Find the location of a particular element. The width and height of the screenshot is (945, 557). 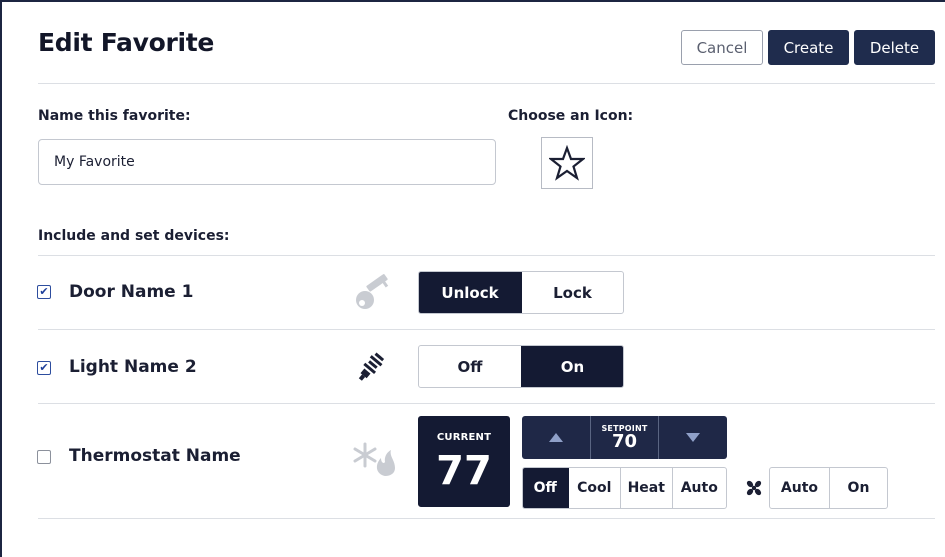

unlock-option: Unlock is located at coordinates (470, 292).